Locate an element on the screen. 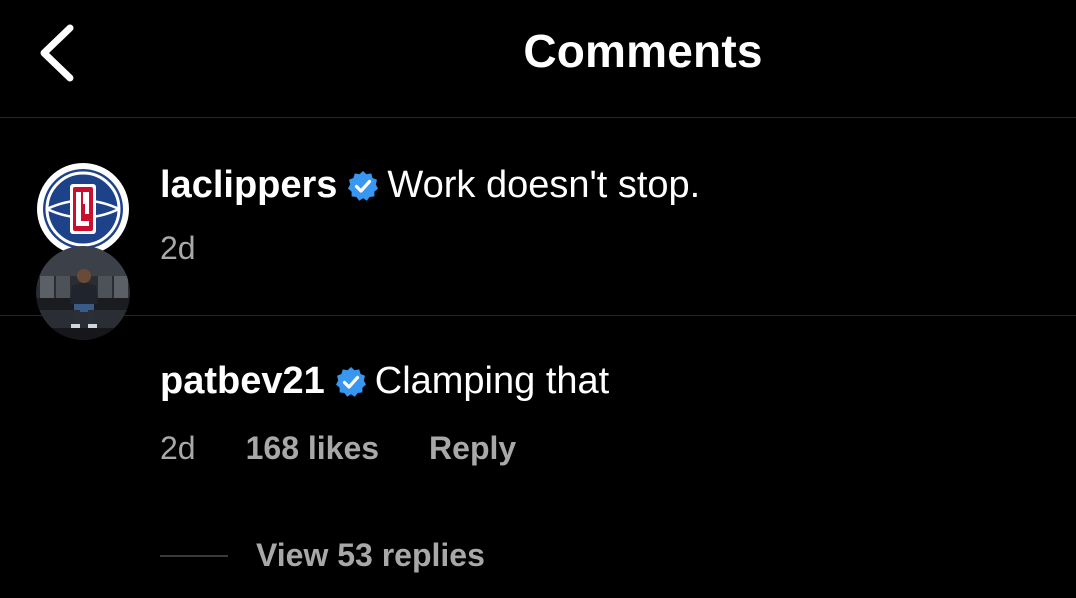 This screenshot has width=1076, height=598. comment-username: patbev21 is located at coordinates (242, 381).